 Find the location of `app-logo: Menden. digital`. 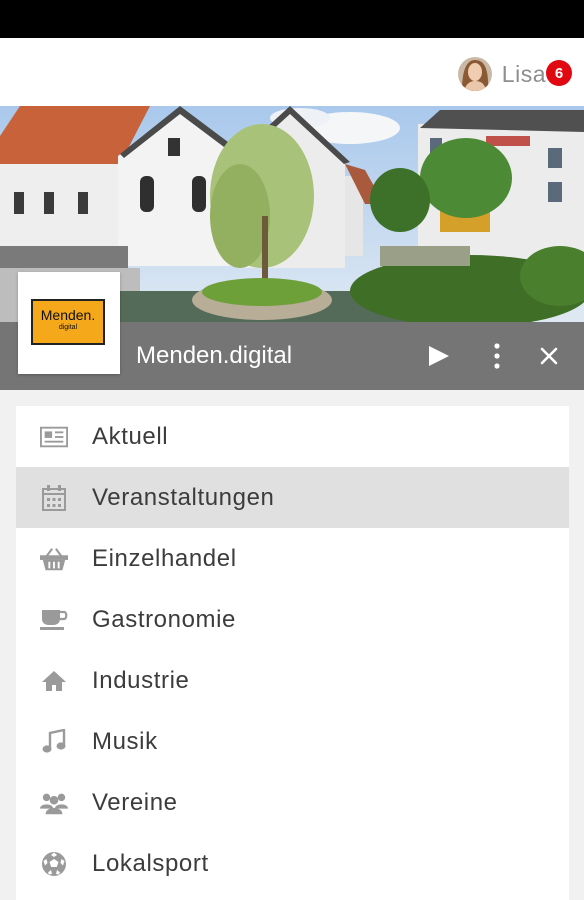

app-logo: Menden. digital is located at coordinates (69, 323).